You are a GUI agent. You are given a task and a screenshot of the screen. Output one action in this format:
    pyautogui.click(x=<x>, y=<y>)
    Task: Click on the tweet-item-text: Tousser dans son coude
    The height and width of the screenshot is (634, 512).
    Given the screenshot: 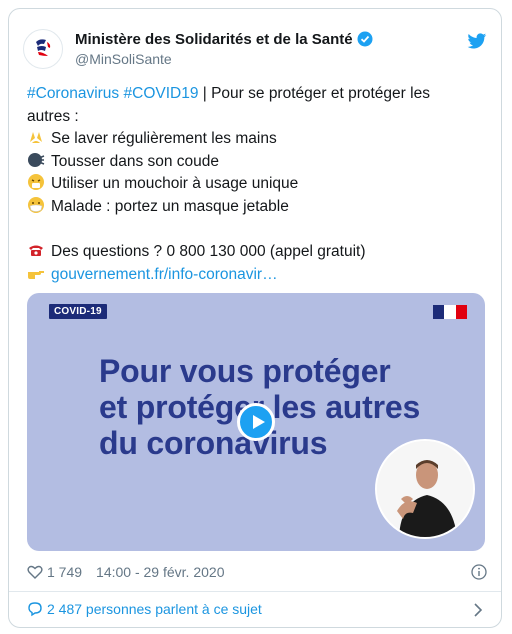 What is the action you would take?
    pyautogui.click(x=135, y=161)
    